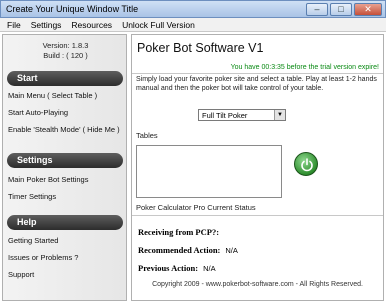 The image size is (386, 303). What do you see at coordinates (158, 24) in the screenshot?
I see `menu-unlock-full-version: Unlock Full Version` at bounding box center [158, 24].